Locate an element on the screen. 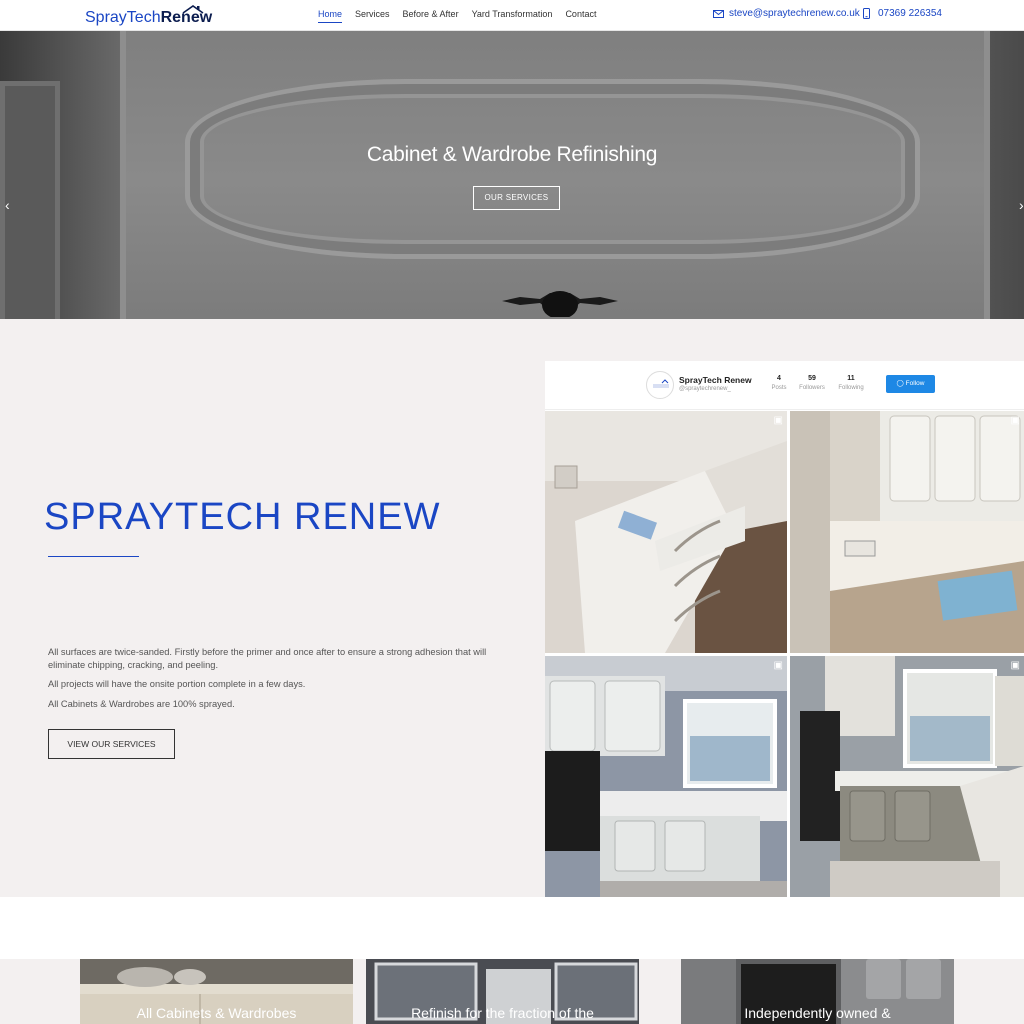 Image resolution: width=1024 pixels, height=1024 pixels. post-3-image is located at coordinates (666, 776).